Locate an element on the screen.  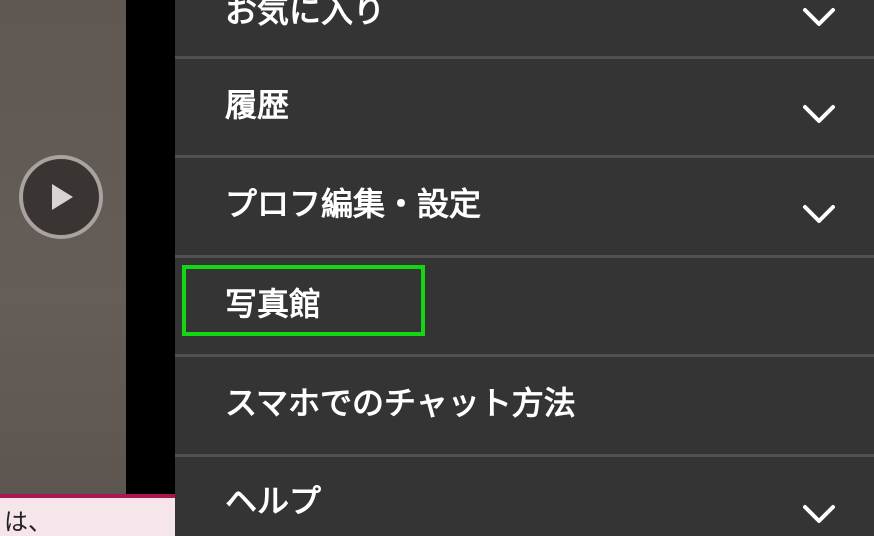
menu-item-favorites: お気に入り is located at coordinates (524, 27).